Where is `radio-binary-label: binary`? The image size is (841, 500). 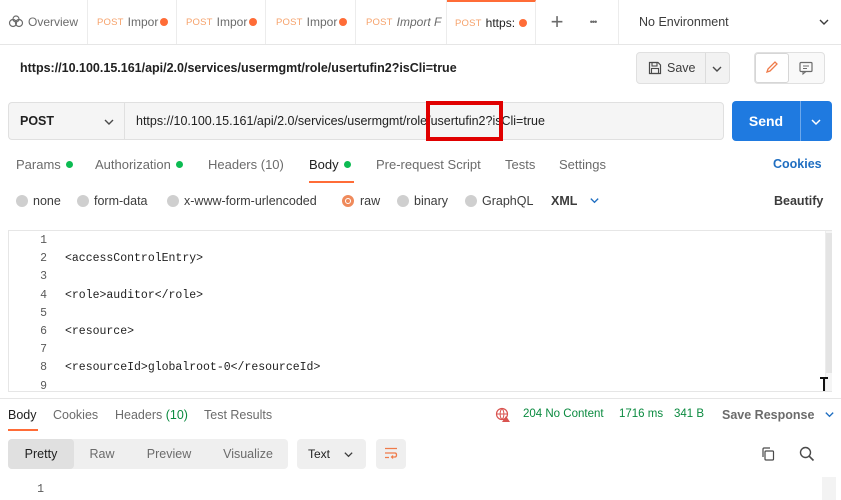 radio-binary-label: binary is located at coordinates (431, 201).